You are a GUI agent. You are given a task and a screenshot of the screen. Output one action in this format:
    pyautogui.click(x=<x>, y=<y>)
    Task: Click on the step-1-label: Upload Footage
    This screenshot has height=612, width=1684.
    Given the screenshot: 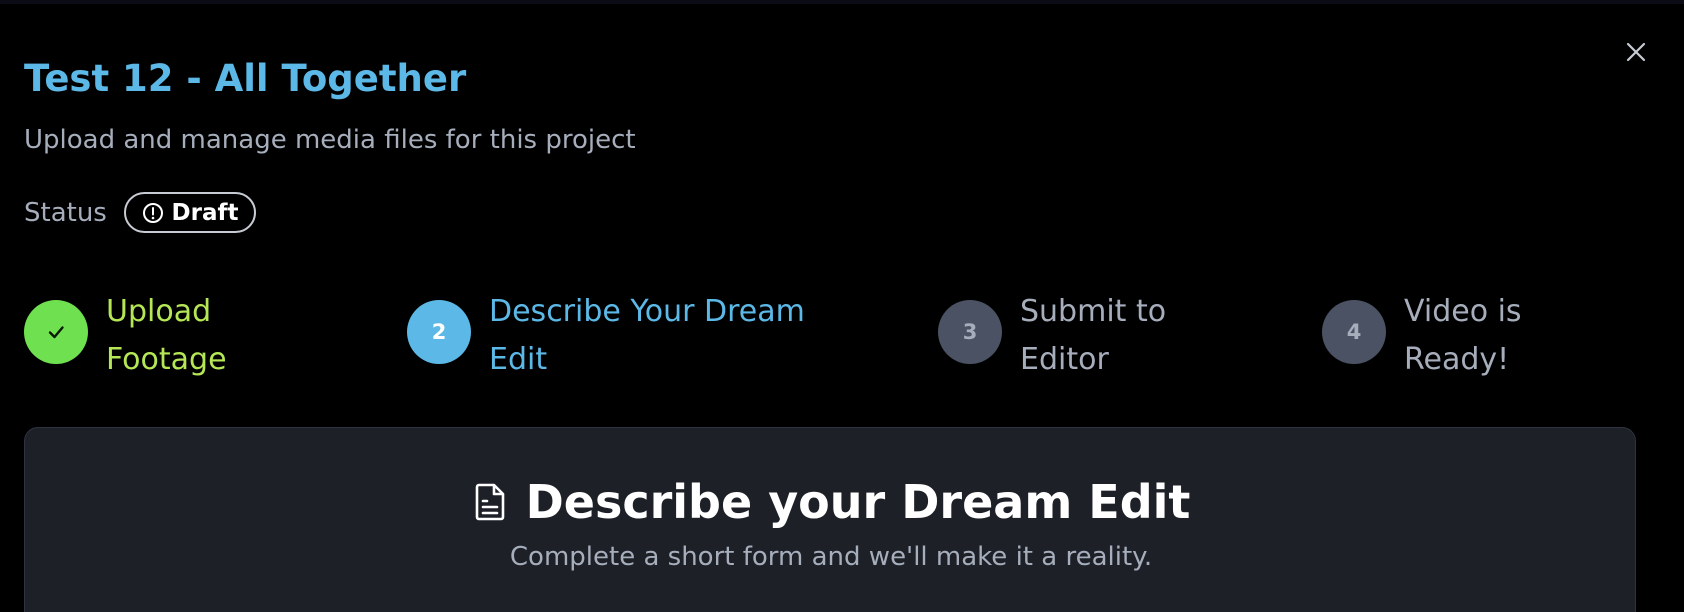 What is the action you would take?
    pyautogui.click(x=166, y=335)
    